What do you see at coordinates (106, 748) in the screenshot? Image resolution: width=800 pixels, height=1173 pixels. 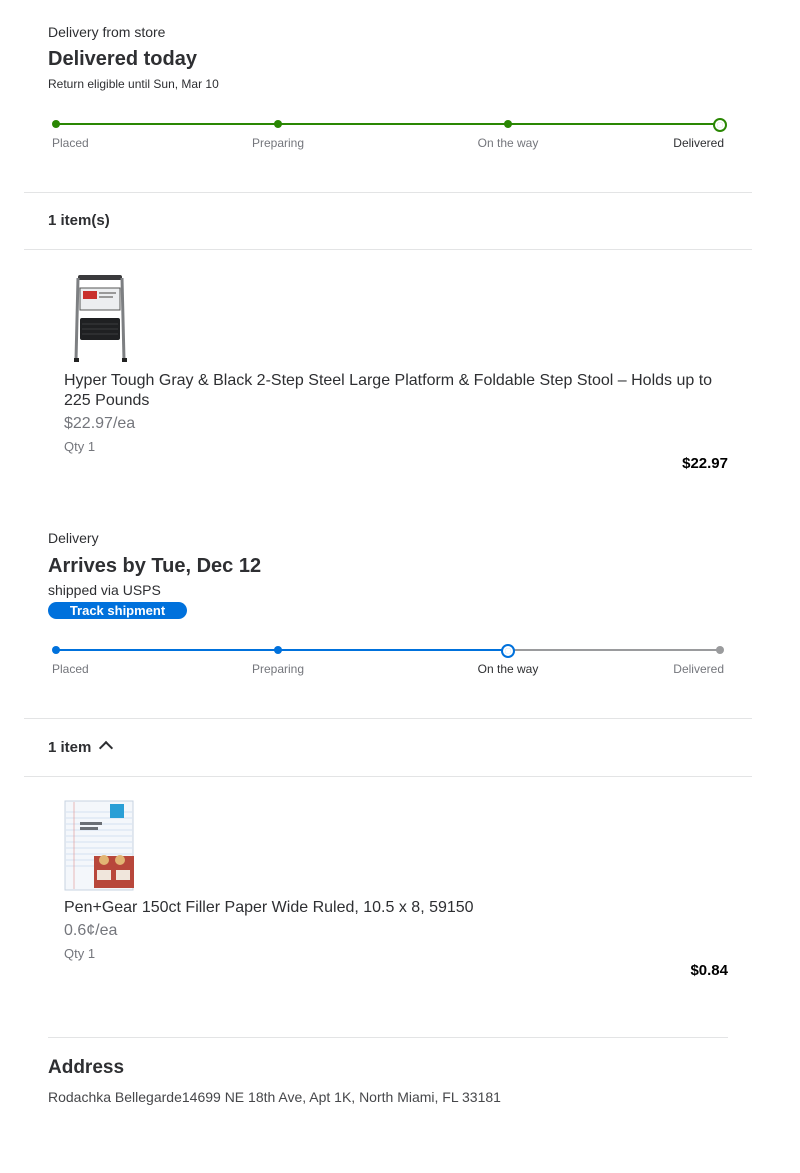 I see `chevron-up-icon` at bounding box center [106, 748].